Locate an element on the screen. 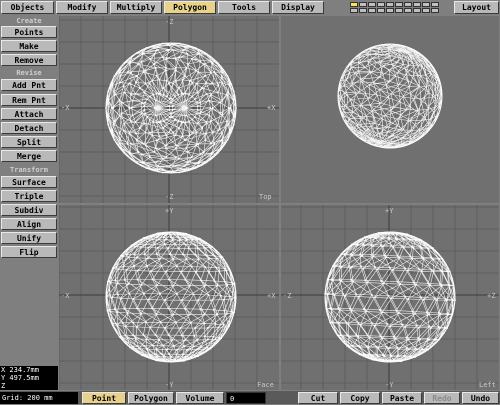  point-mode-button: Point is located at coordinates (104, 398).